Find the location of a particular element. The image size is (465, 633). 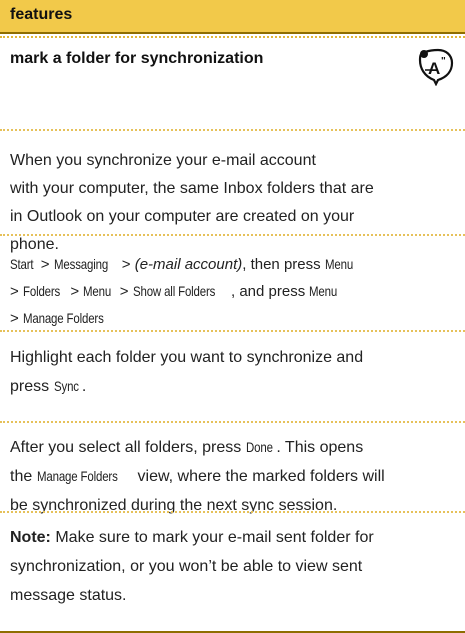

nav-text: , and press is located at coordinates (270, 291).